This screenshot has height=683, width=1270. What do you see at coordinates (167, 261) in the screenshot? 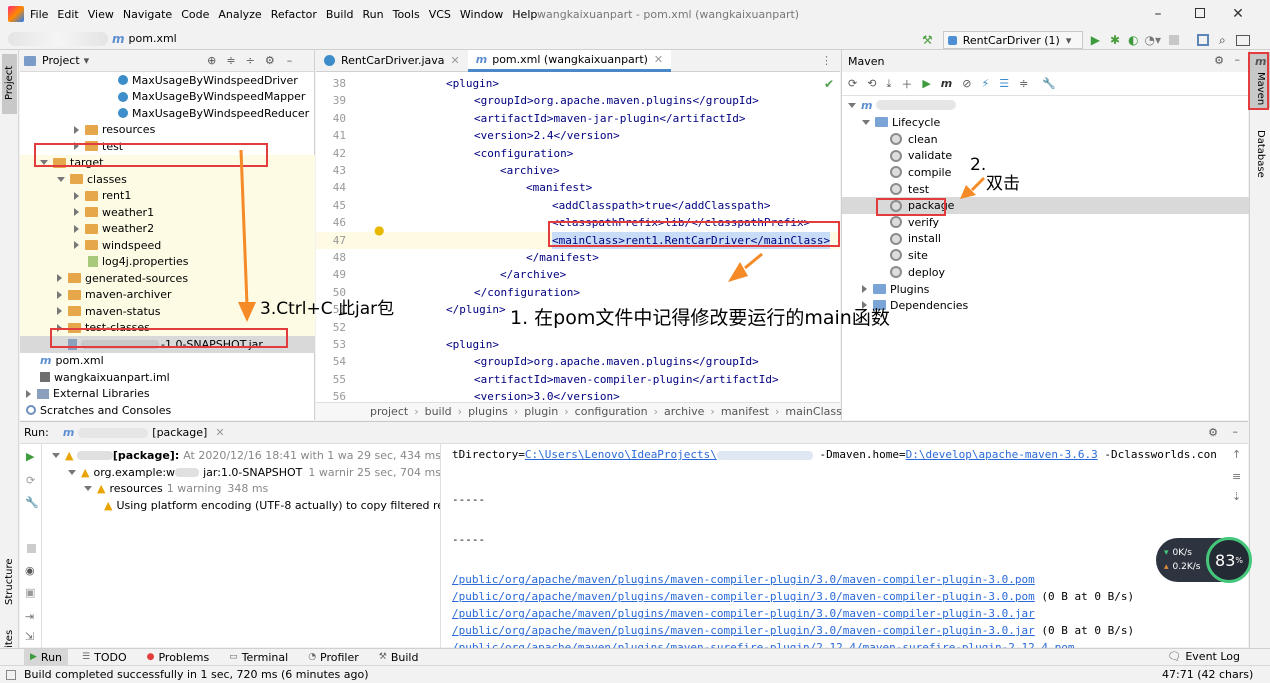
I see `project-tree-item: log4j.properties` at bounding box center [167, 261].